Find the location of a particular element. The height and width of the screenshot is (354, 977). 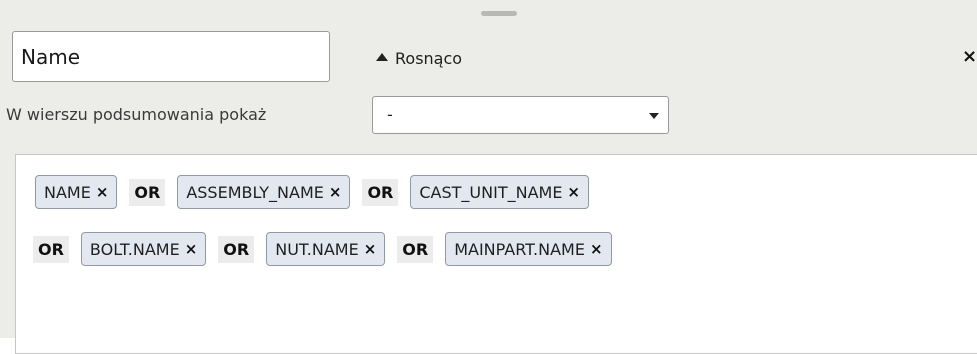

filter-chip: CAST_UNIT_NAME × is located at coordinates (499, 192).